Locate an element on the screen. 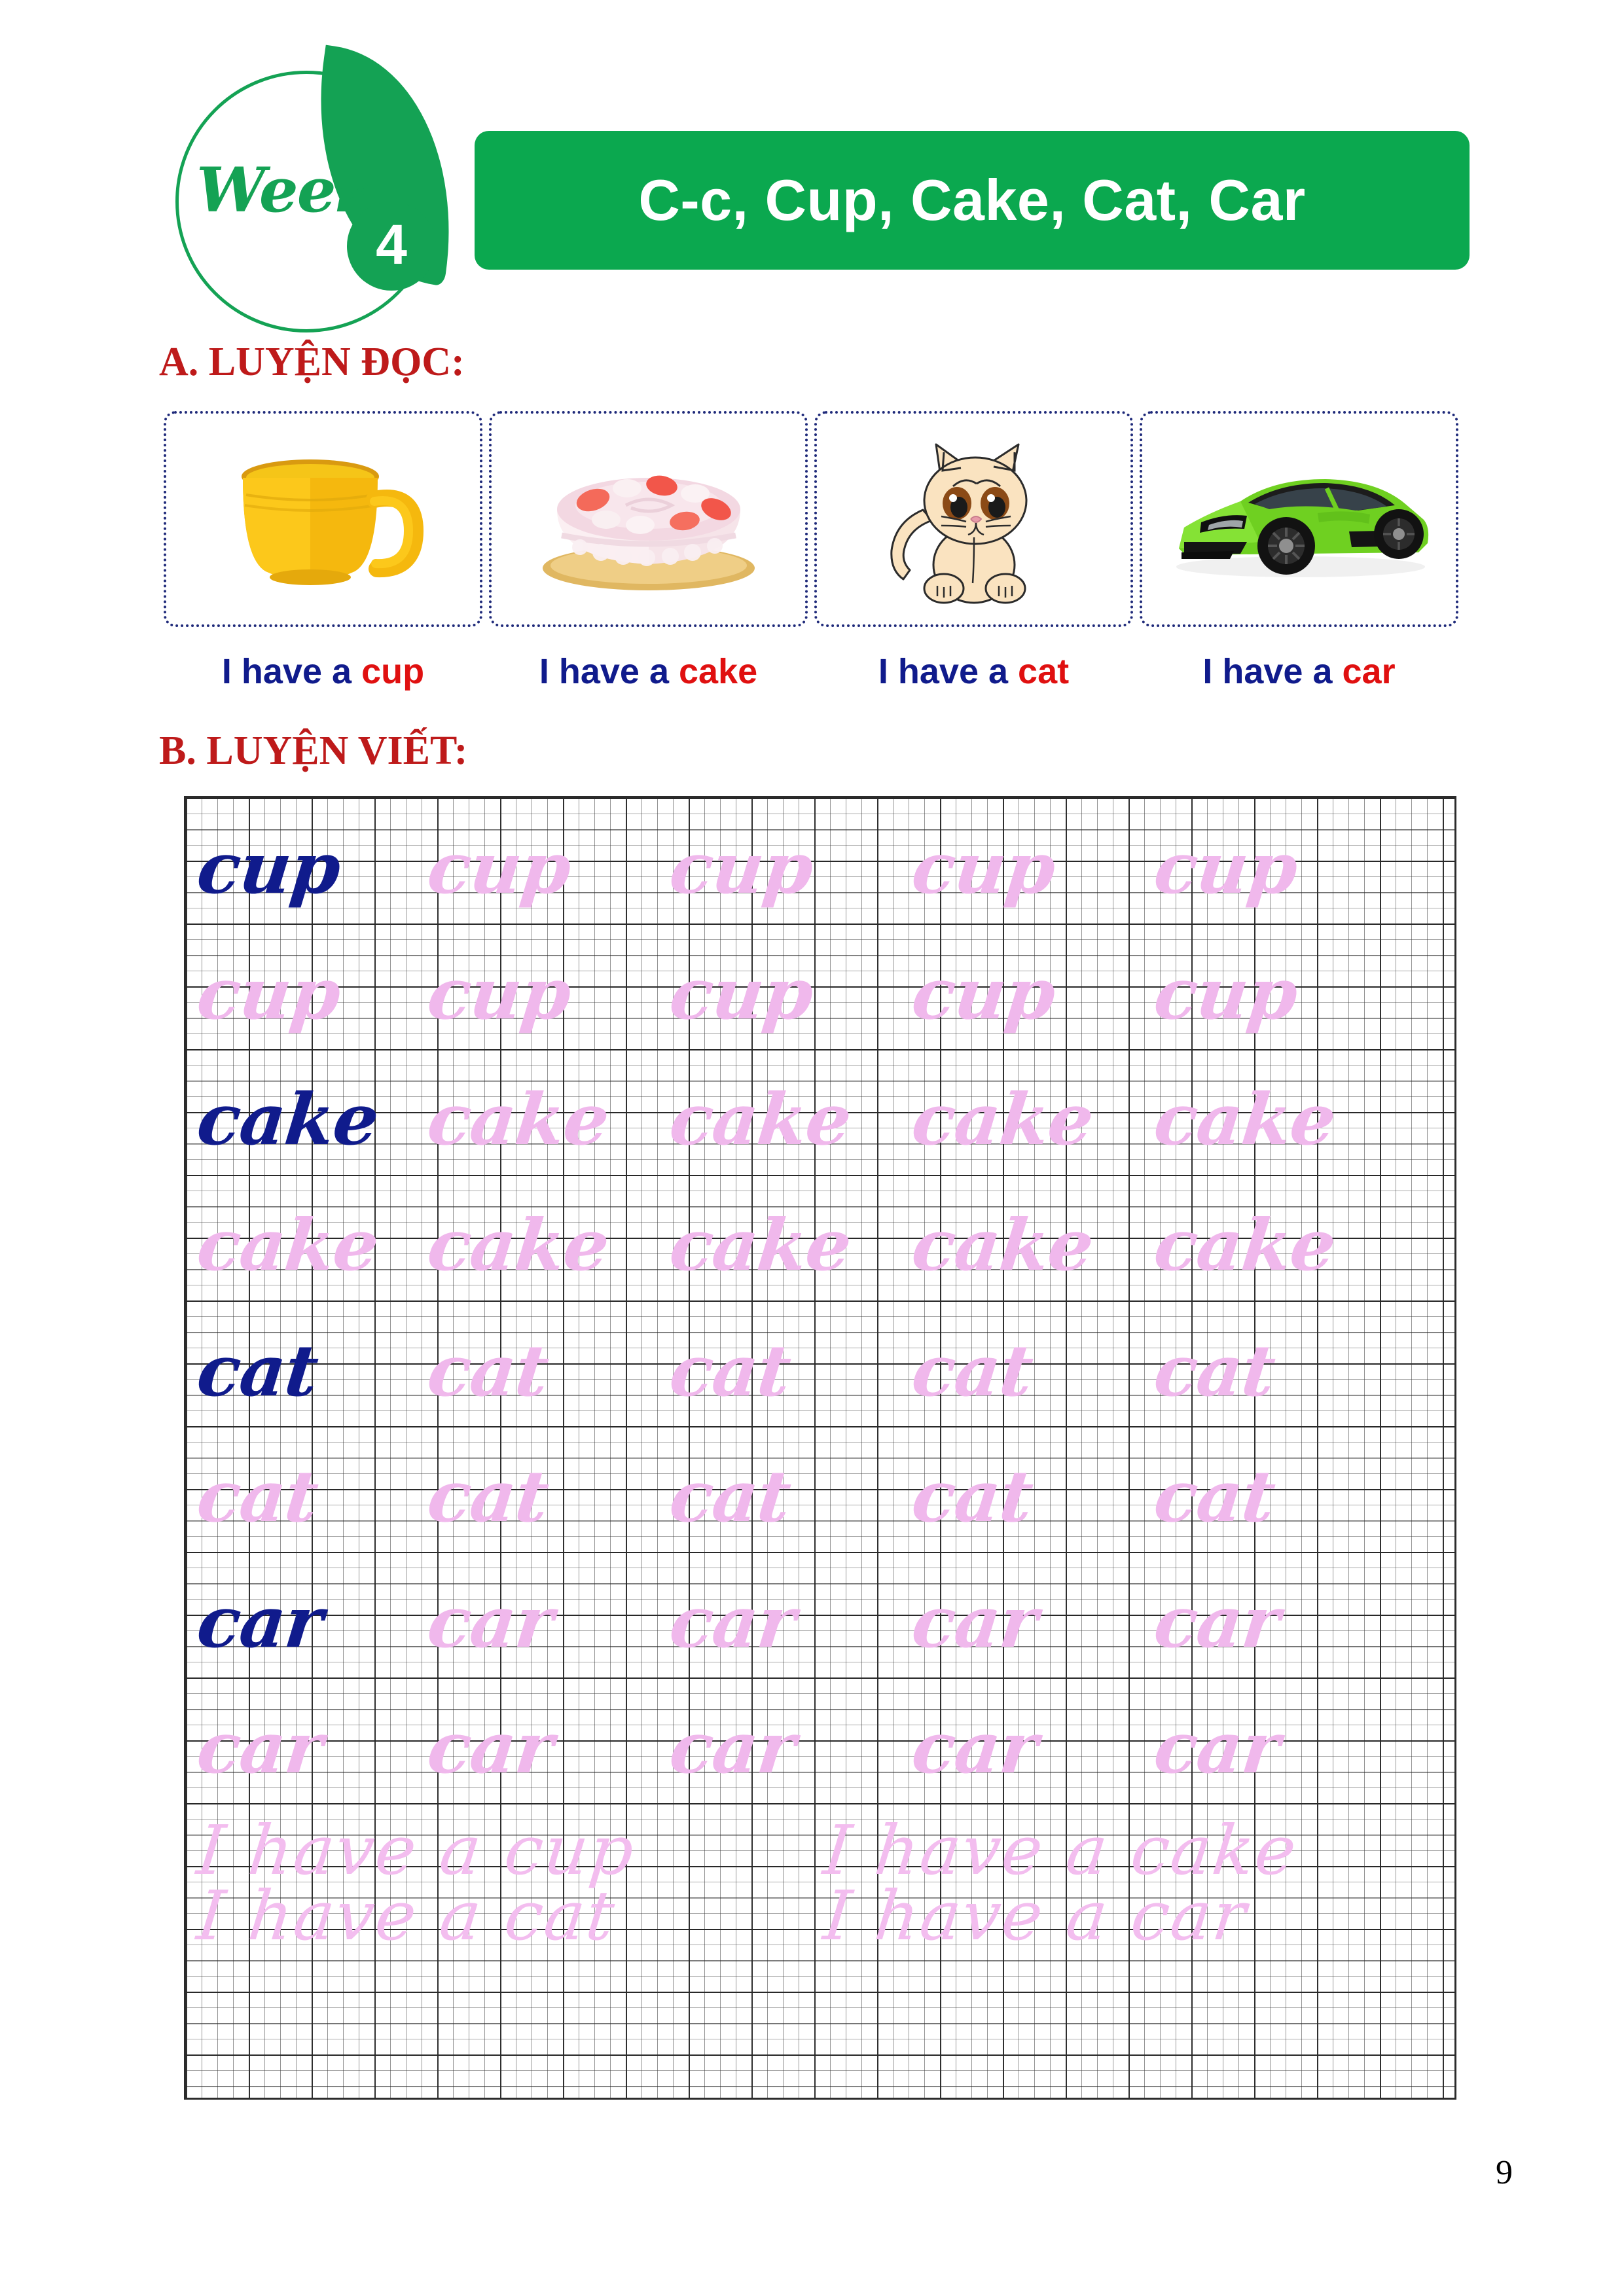 The height and width of the screenshot is (2296, 1624). week-badge: Week 4 is located at coordinates (322, 188).